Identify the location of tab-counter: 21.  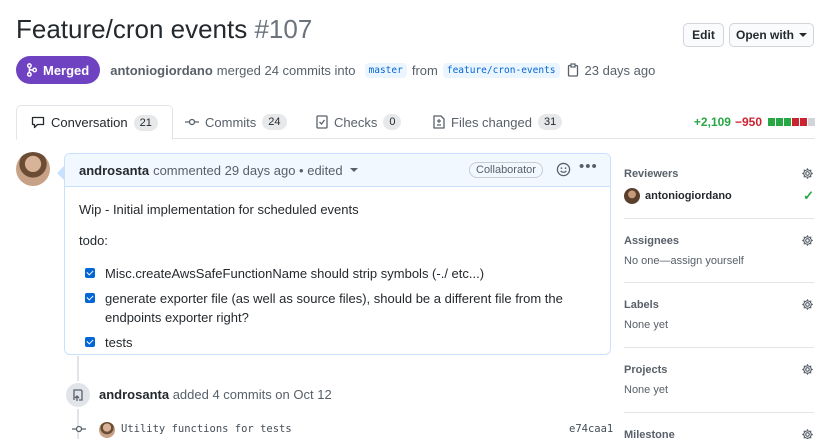
(145, 122).